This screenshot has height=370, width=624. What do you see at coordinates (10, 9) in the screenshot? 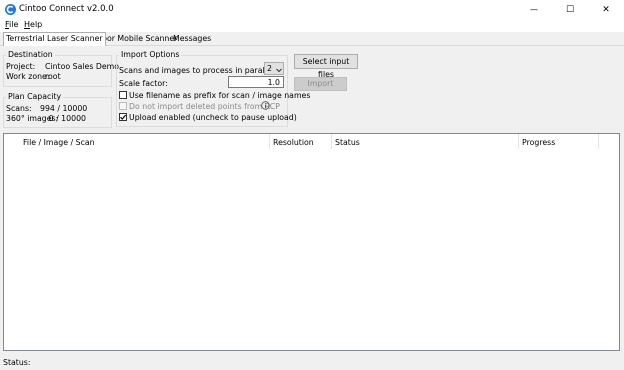
I see `cintoo-logo-icon` at bounding box center [10, 9].